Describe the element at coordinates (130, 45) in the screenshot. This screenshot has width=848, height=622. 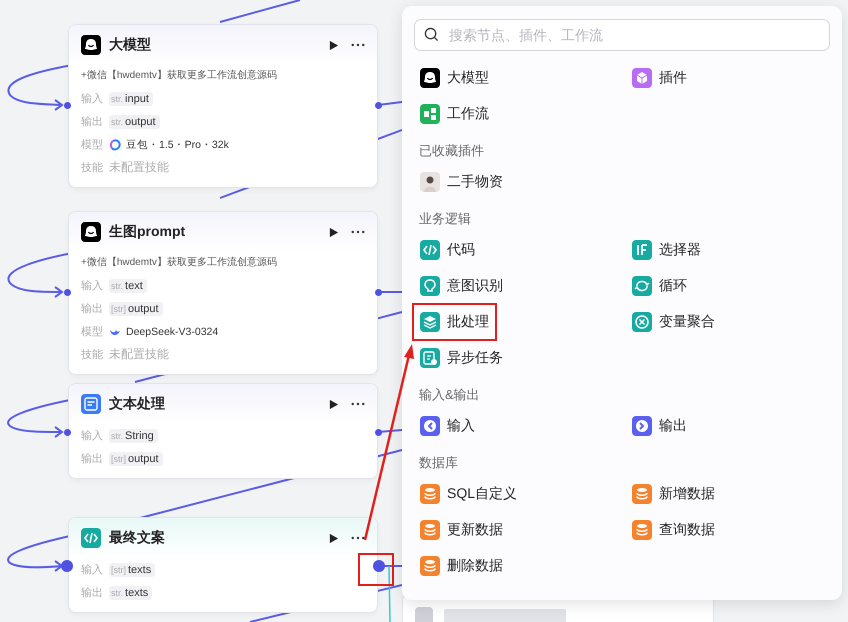
I see `node-title: 大模型` at that location.